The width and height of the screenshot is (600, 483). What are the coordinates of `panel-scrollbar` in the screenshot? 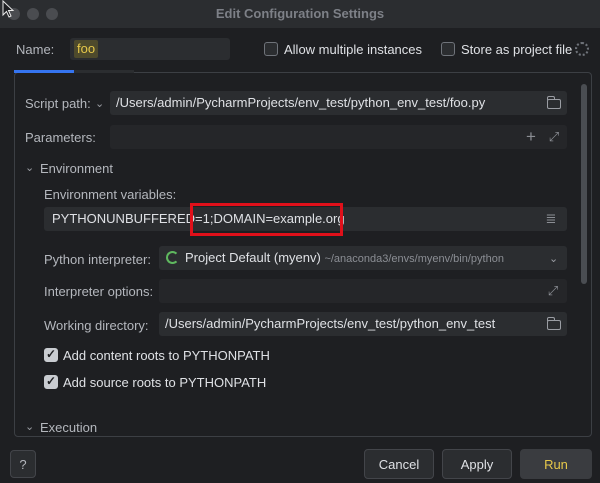 It's located at (584, 184).